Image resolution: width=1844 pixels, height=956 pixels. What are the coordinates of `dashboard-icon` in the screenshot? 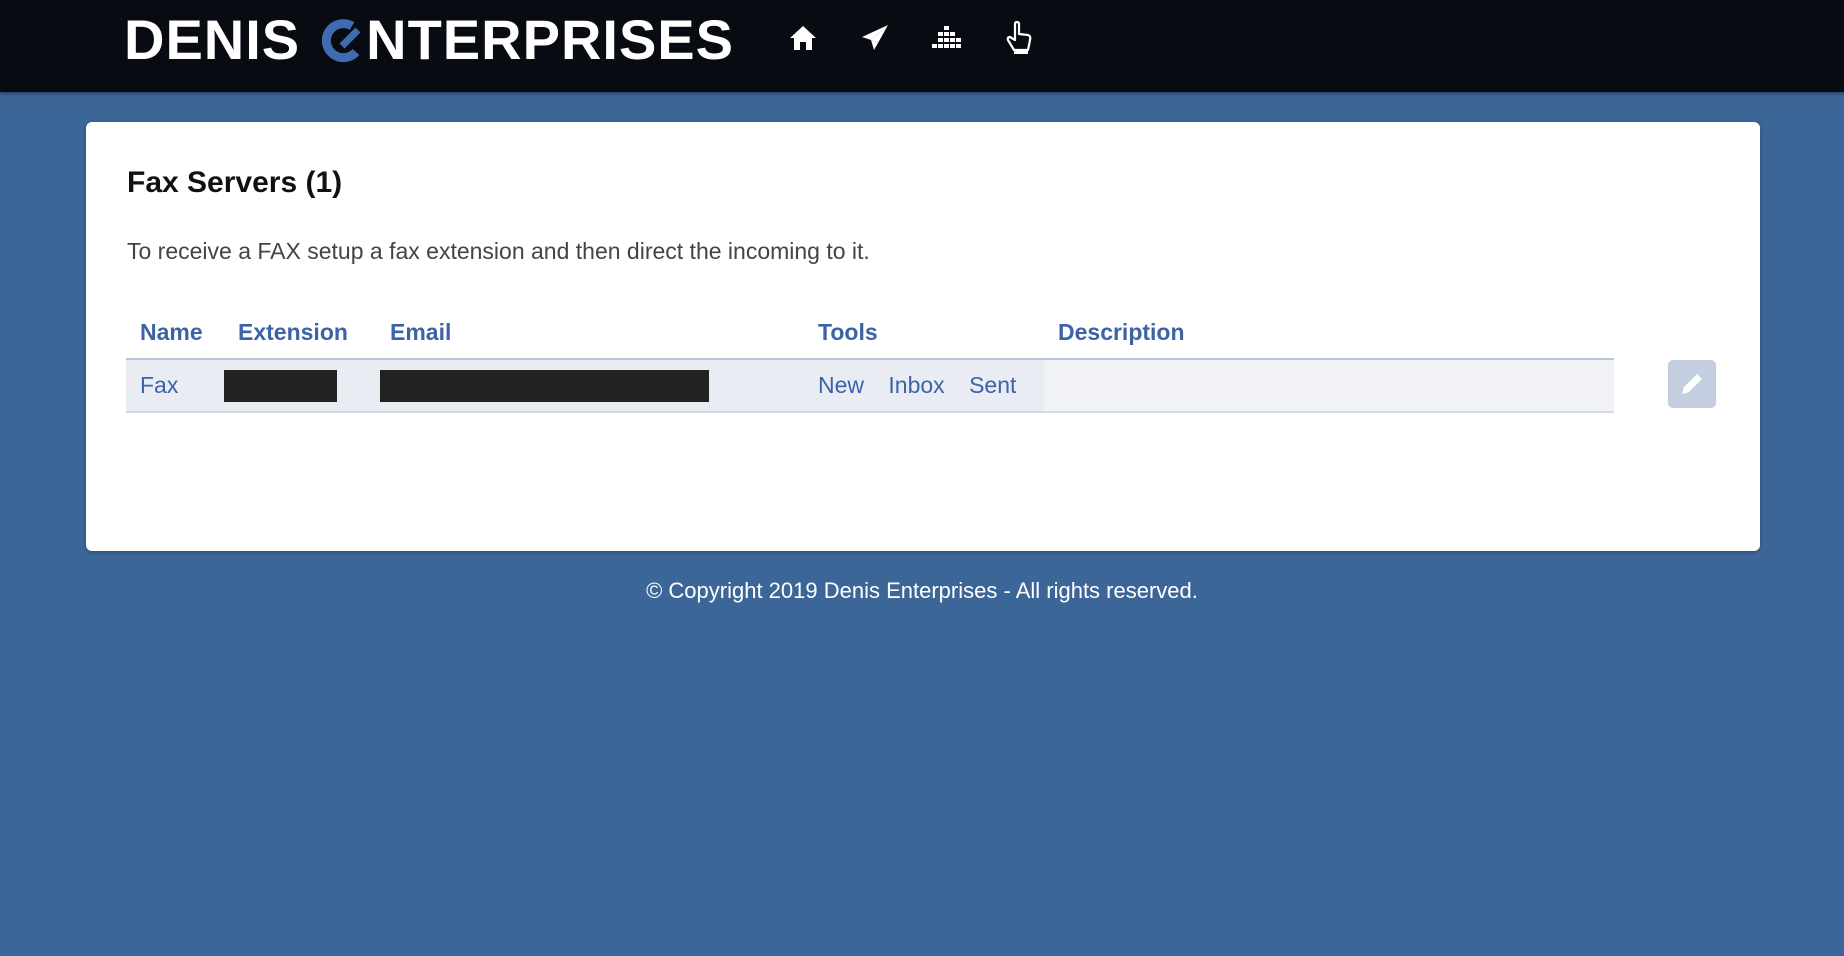 It's located at (947, 38).